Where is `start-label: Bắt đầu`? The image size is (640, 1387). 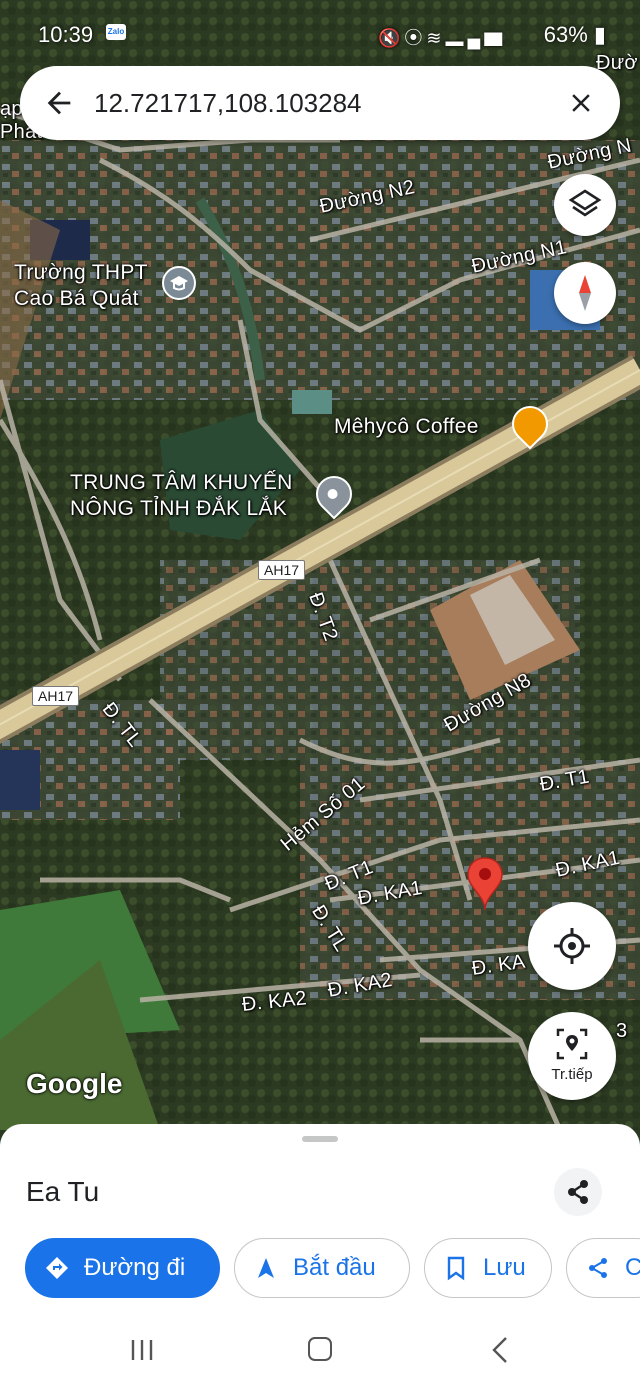 start-label: Bắt đầu is located at coordinates (334, 1267).